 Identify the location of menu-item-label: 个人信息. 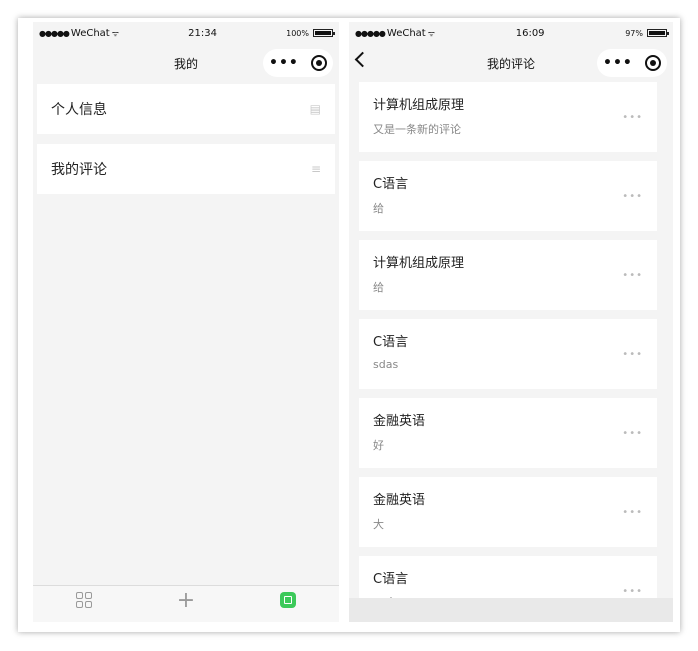
(79, 110).